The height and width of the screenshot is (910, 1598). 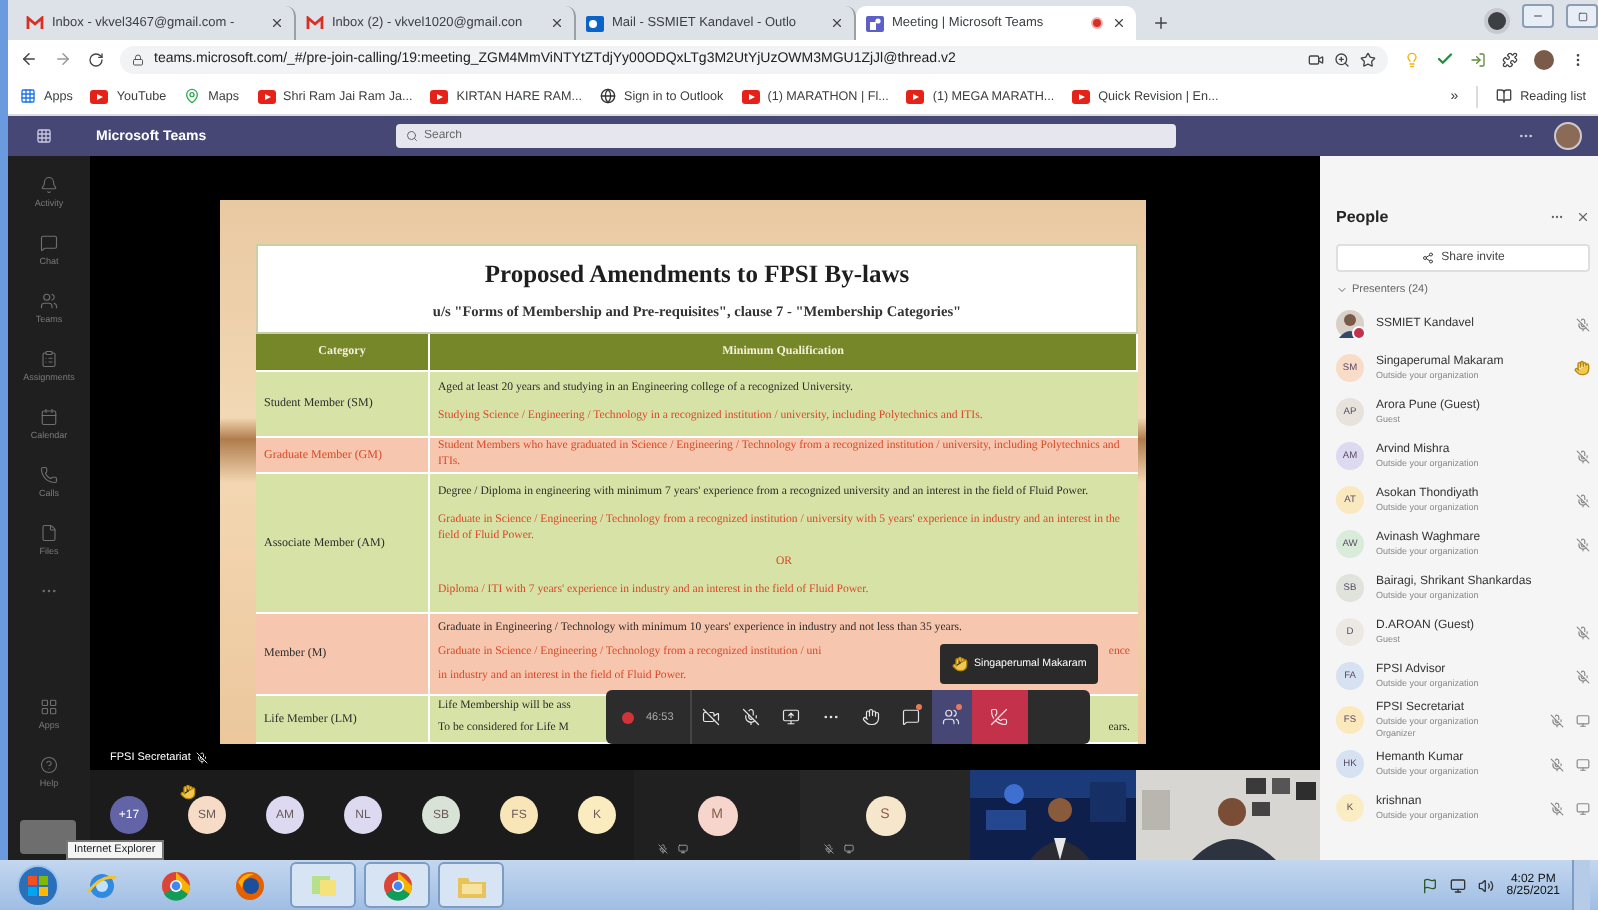 I want to click on file-icon, so click(x=48, y=533).